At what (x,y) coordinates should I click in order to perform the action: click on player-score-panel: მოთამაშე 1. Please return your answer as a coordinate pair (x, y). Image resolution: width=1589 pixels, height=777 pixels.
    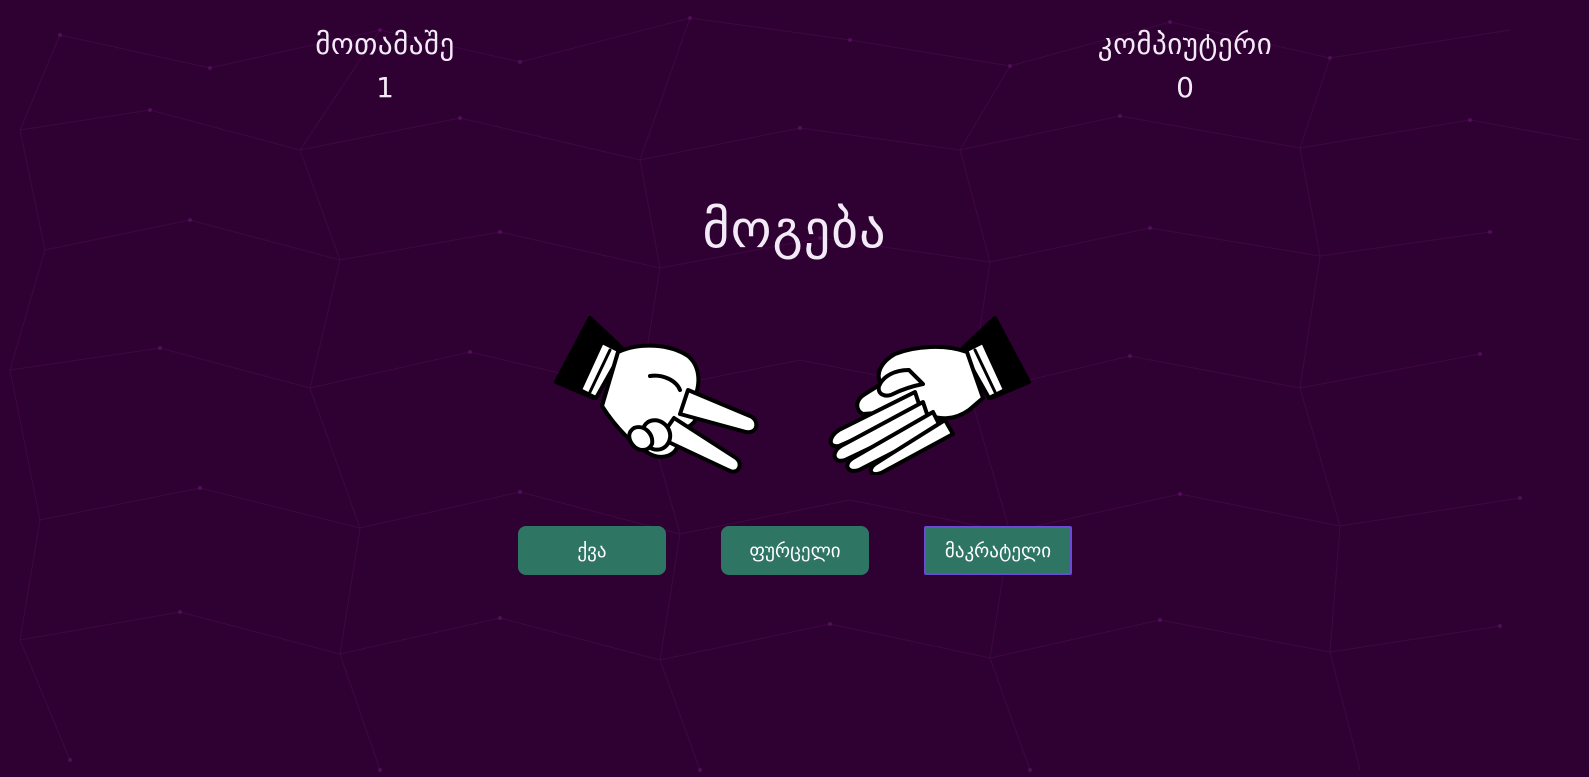
    Looking at the image, I should click on (385, 66).